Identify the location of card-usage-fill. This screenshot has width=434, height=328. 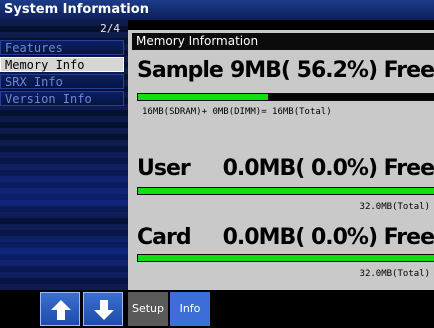
(286, 258).